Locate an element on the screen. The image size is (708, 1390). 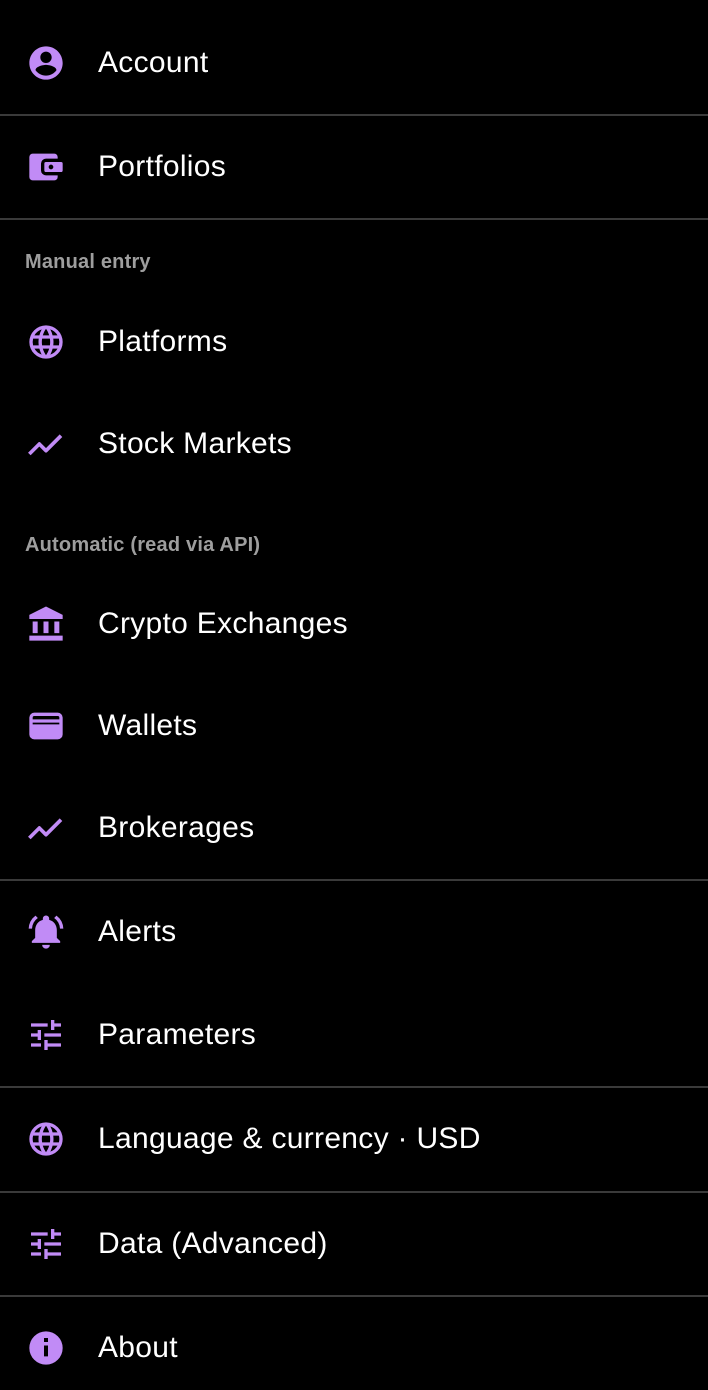
menu-item-label: Language & currency · USD is located at coordinates (289, 1138).